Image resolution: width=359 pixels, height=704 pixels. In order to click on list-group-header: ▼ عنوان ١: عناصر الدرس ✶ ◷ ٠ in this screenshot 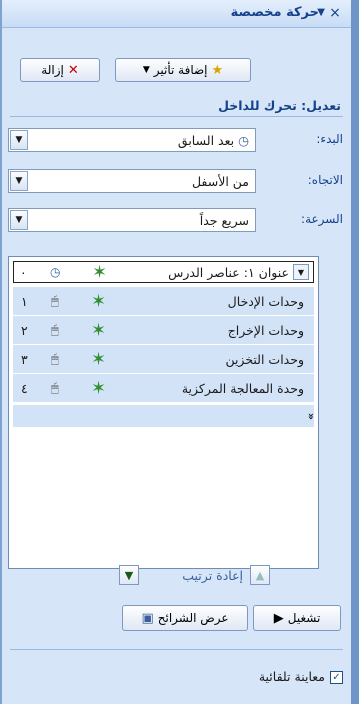, I will do `click(163, 272)`.